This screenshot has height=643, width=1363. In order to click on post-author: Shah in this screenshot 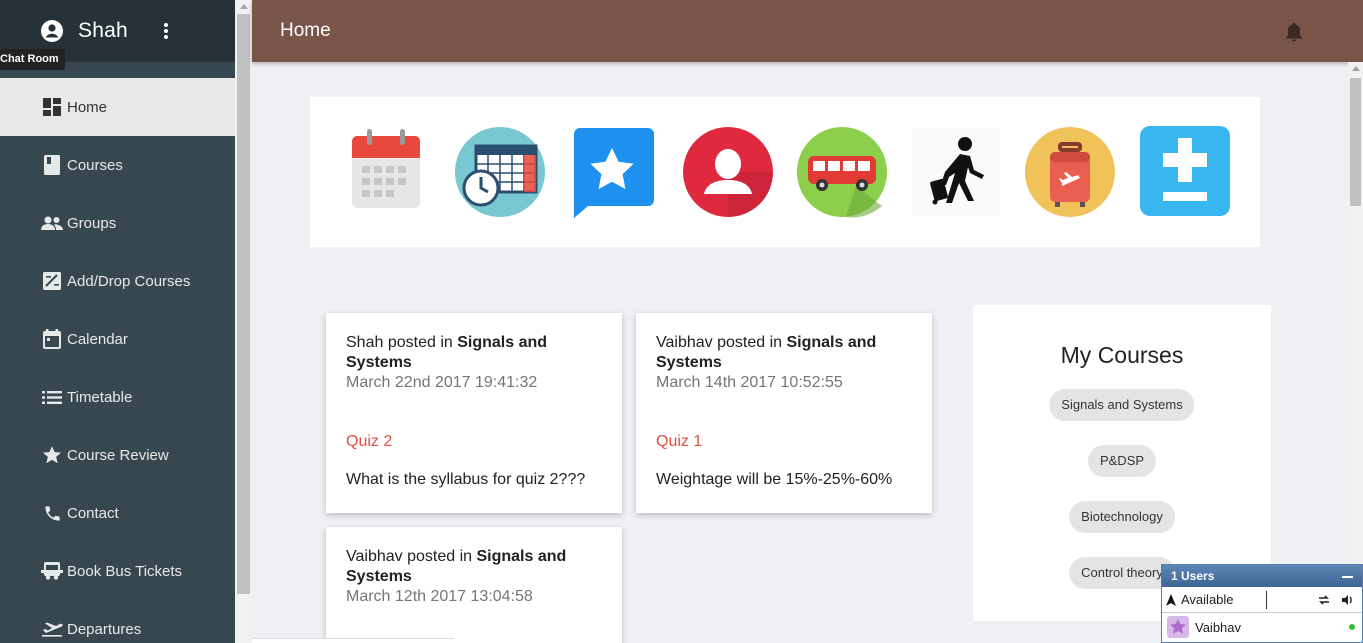, I will do `click(365, 342)`.